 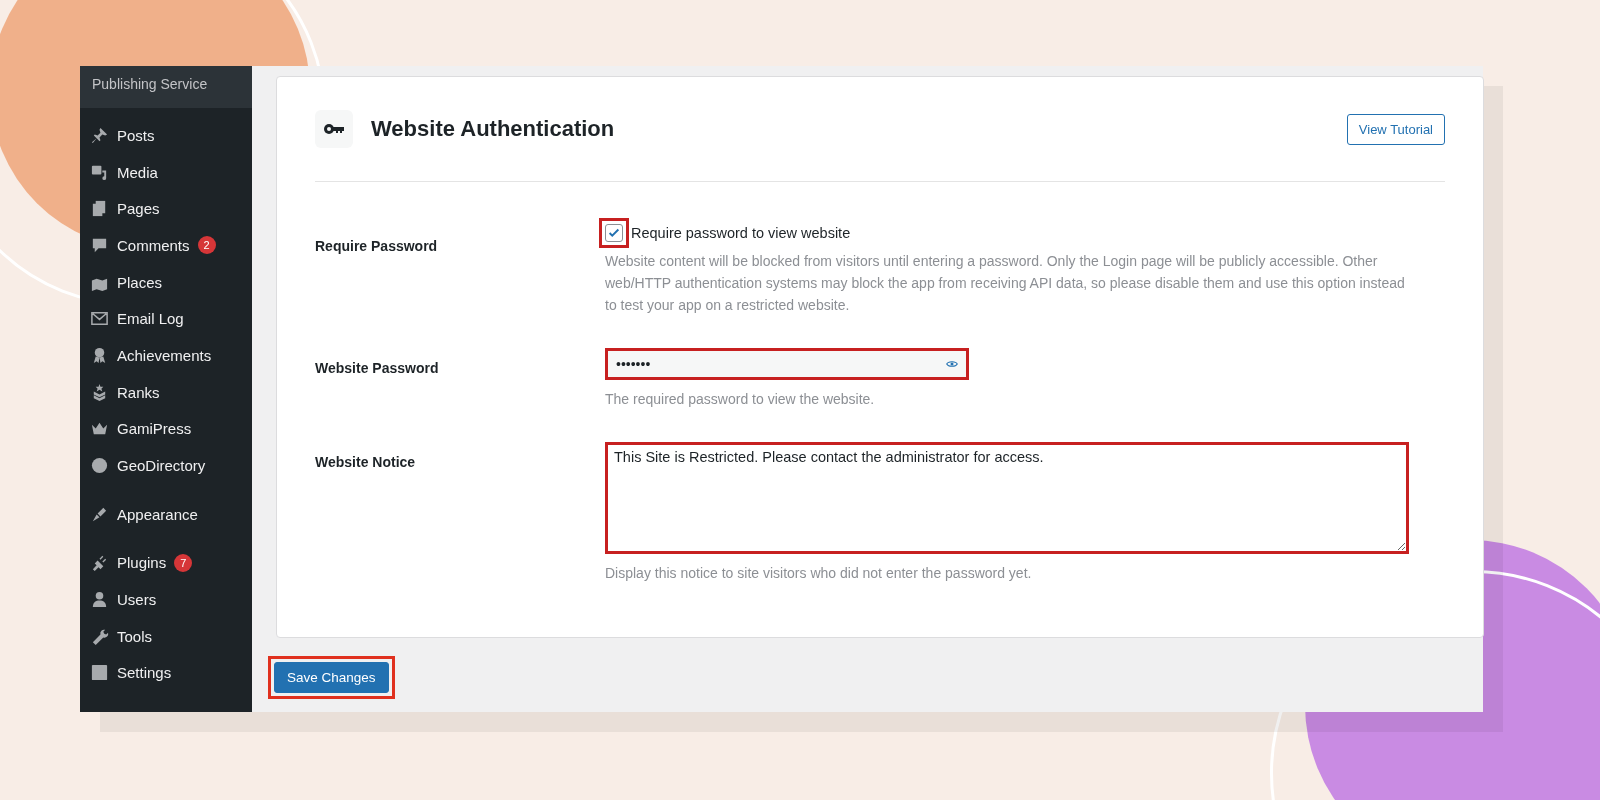 I want to click on sidebar-item: Comments 2, so click(x=166, y=245).